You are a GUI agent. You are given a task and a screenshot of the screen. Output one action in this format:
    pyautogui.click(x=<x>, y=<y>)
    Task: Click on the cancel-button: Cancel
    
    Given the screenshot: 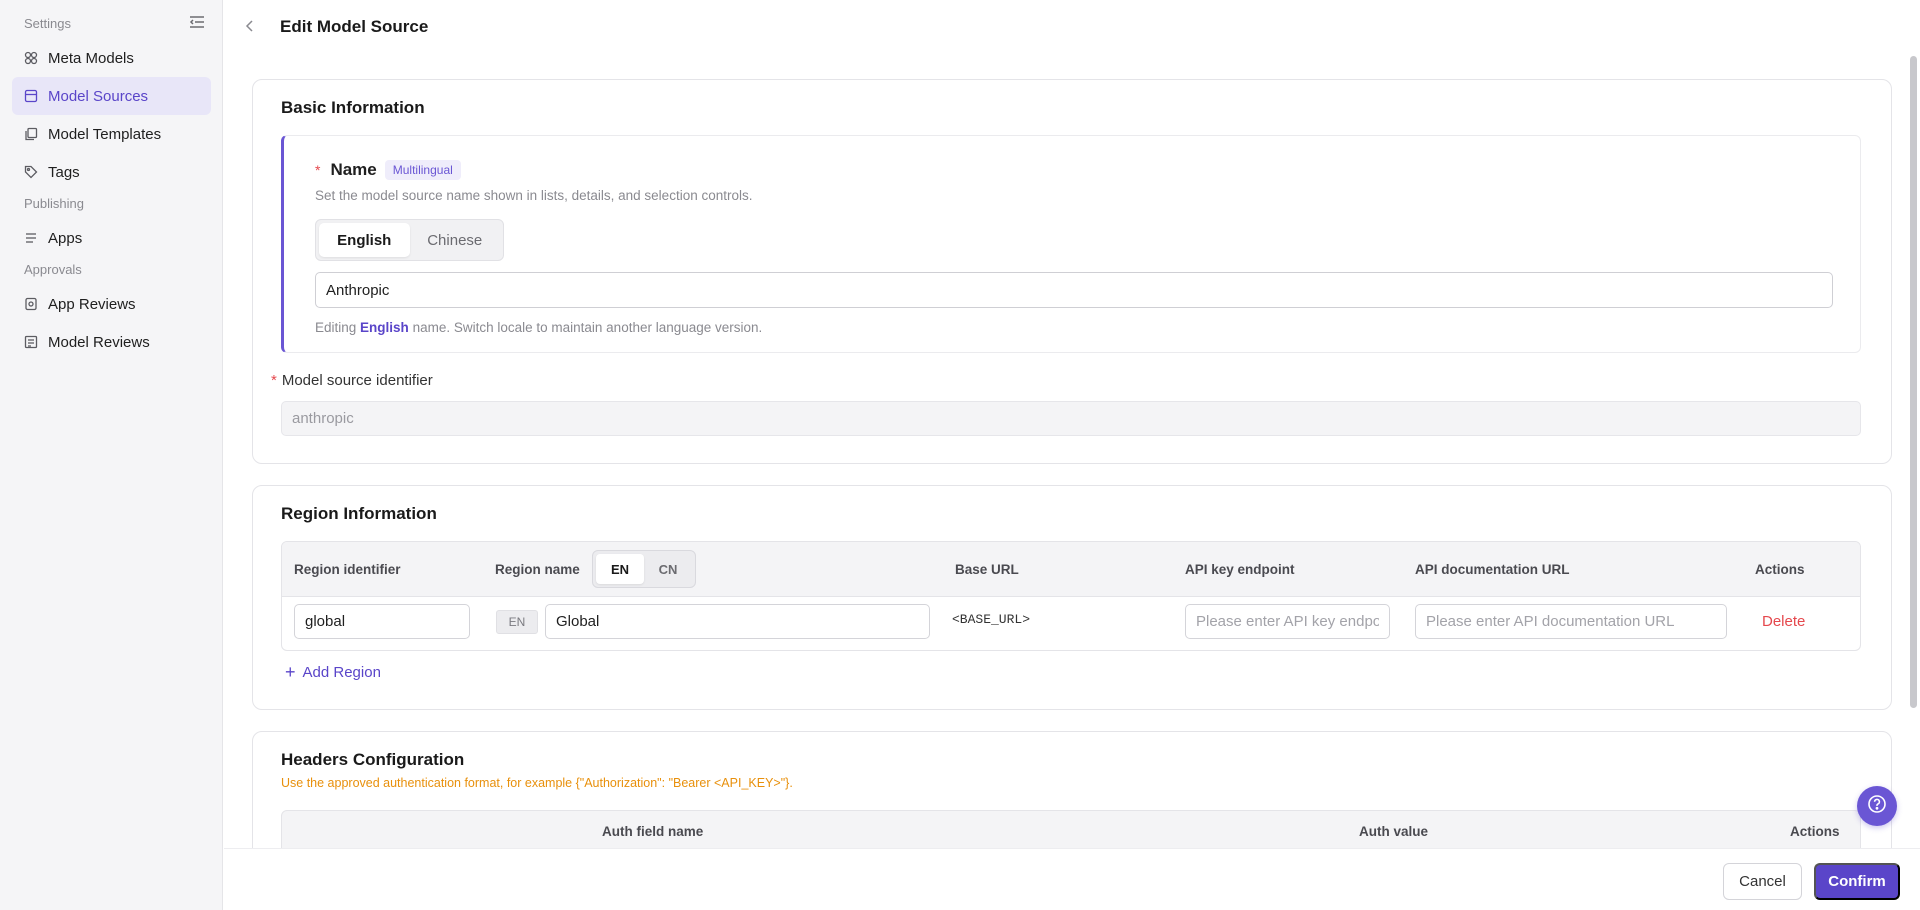 What is the action you would take?
    pyautogui.click(x=1762, y=881)
    